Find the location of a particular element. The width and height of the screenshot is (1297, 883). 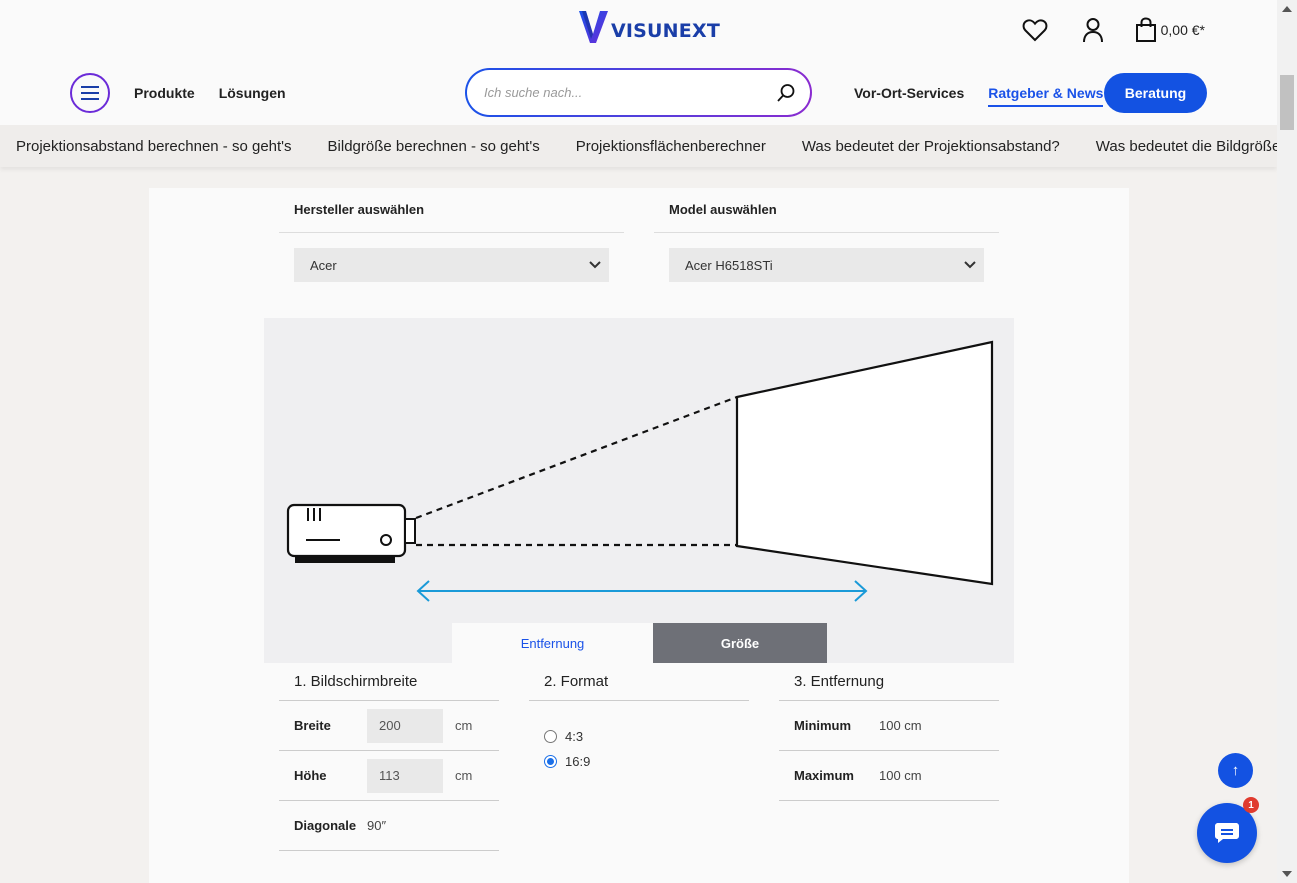

diagonal-value: 90″ is located at coordinates (377, 825).